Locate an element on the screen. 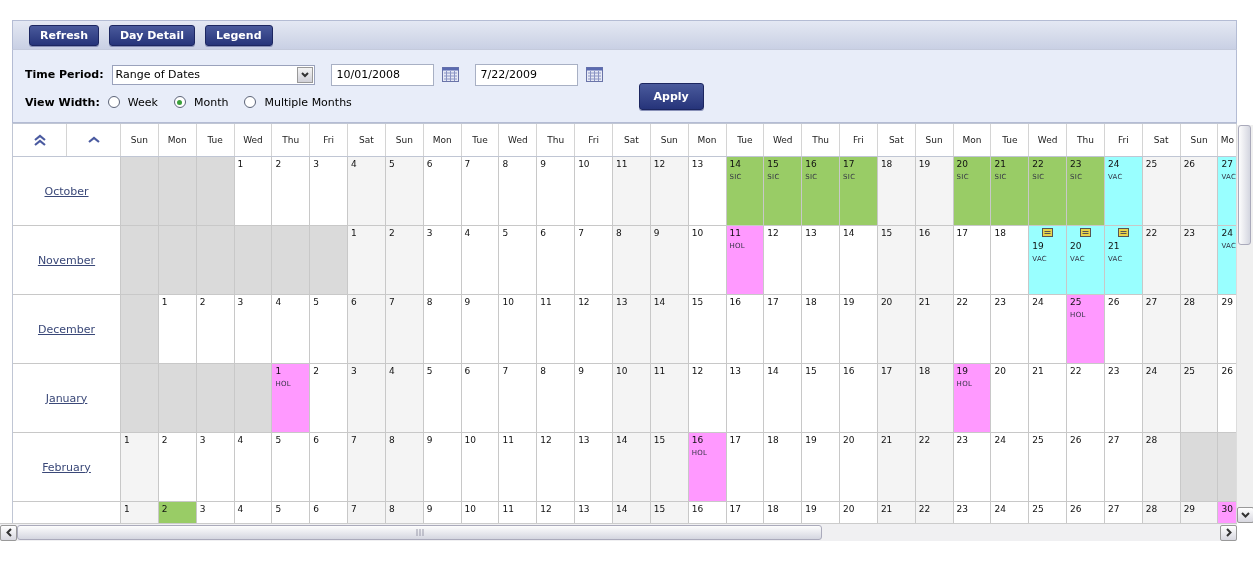 The height and width of the screenshot is (562, 1253). month-link: February is located at coordinates (66, 467).